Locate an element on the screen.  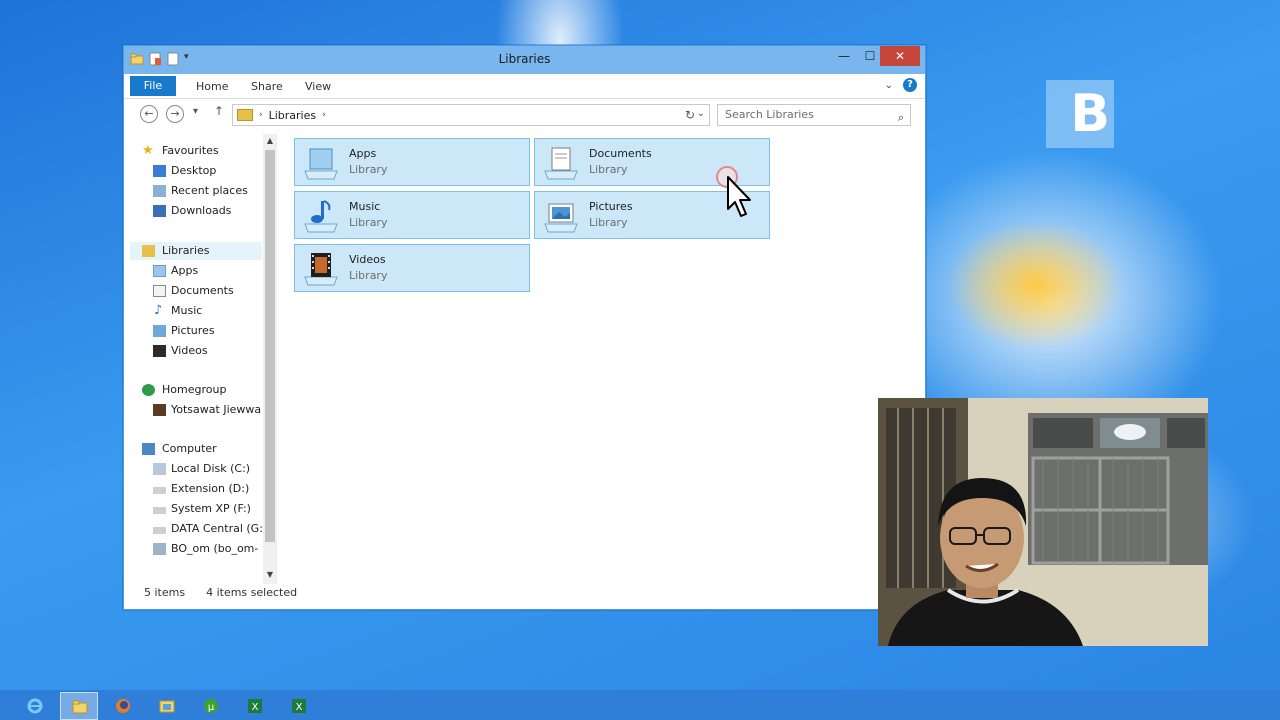
nav-scrollbar: ▲ ▼ is located at coordinates (270, 359).